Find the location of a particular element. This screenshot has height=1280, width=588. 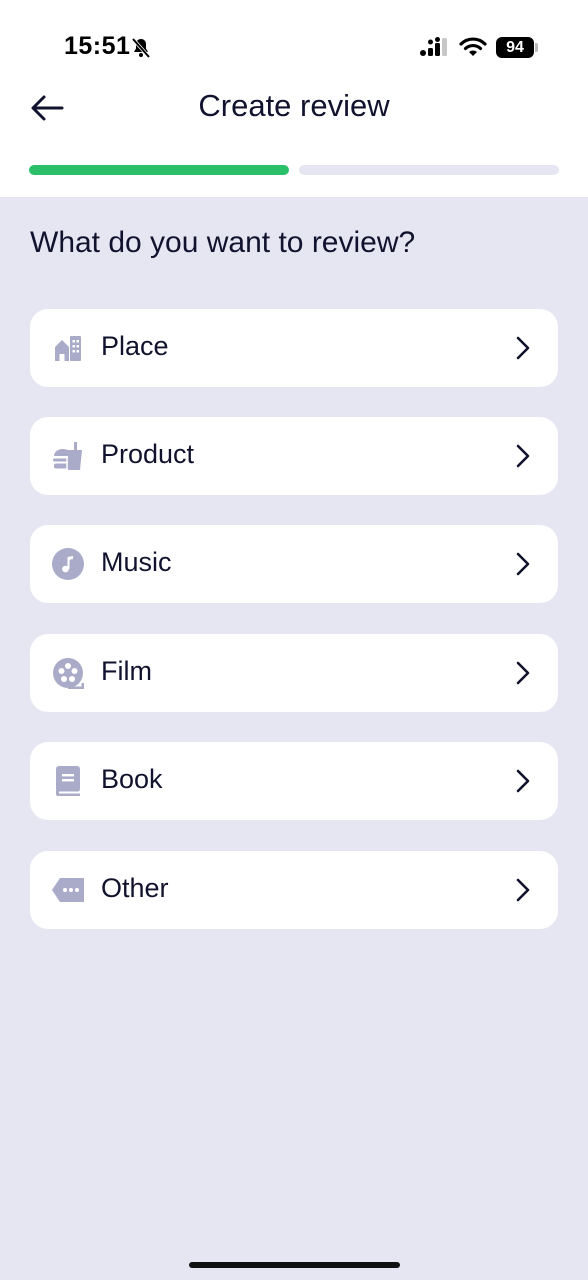

bell-muted-icon is located at coordinates (141, 48).